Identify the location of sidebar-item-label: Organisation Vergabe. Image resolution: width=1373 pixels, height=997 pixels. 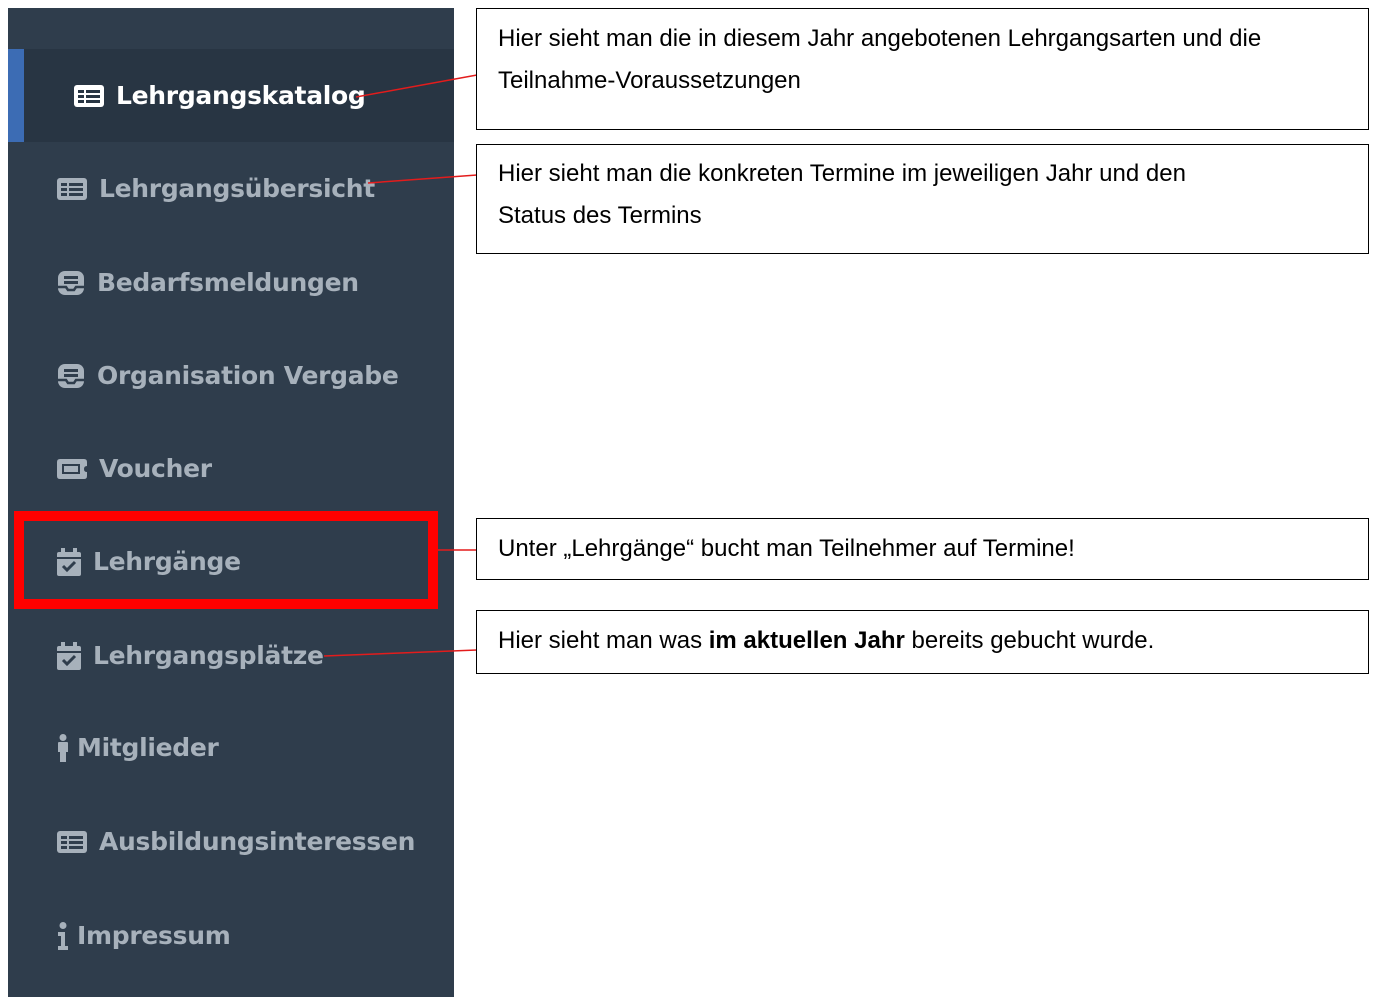
(248, 375).